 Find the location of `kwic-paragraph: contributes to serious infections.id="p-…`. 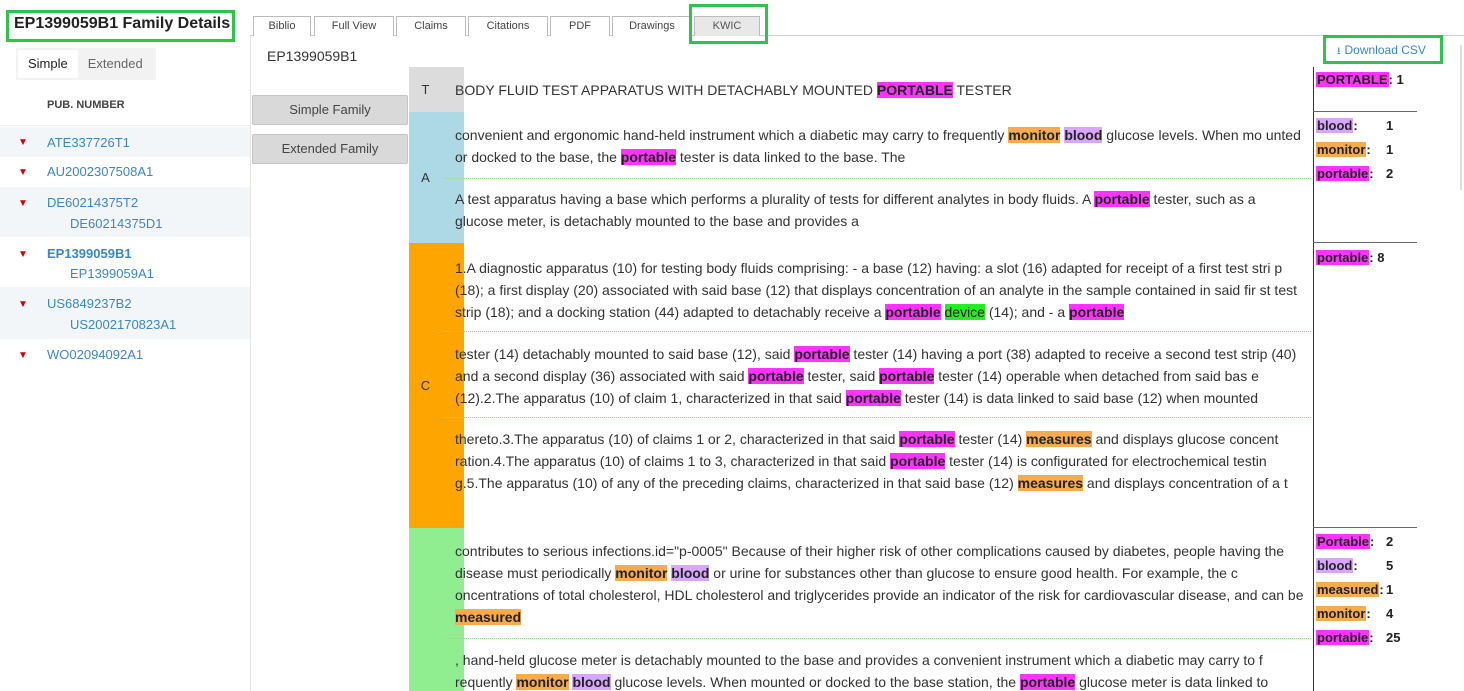

kwic-paragraph: contributes to serious infections.id="p-… is located at coordinates (879, 584).